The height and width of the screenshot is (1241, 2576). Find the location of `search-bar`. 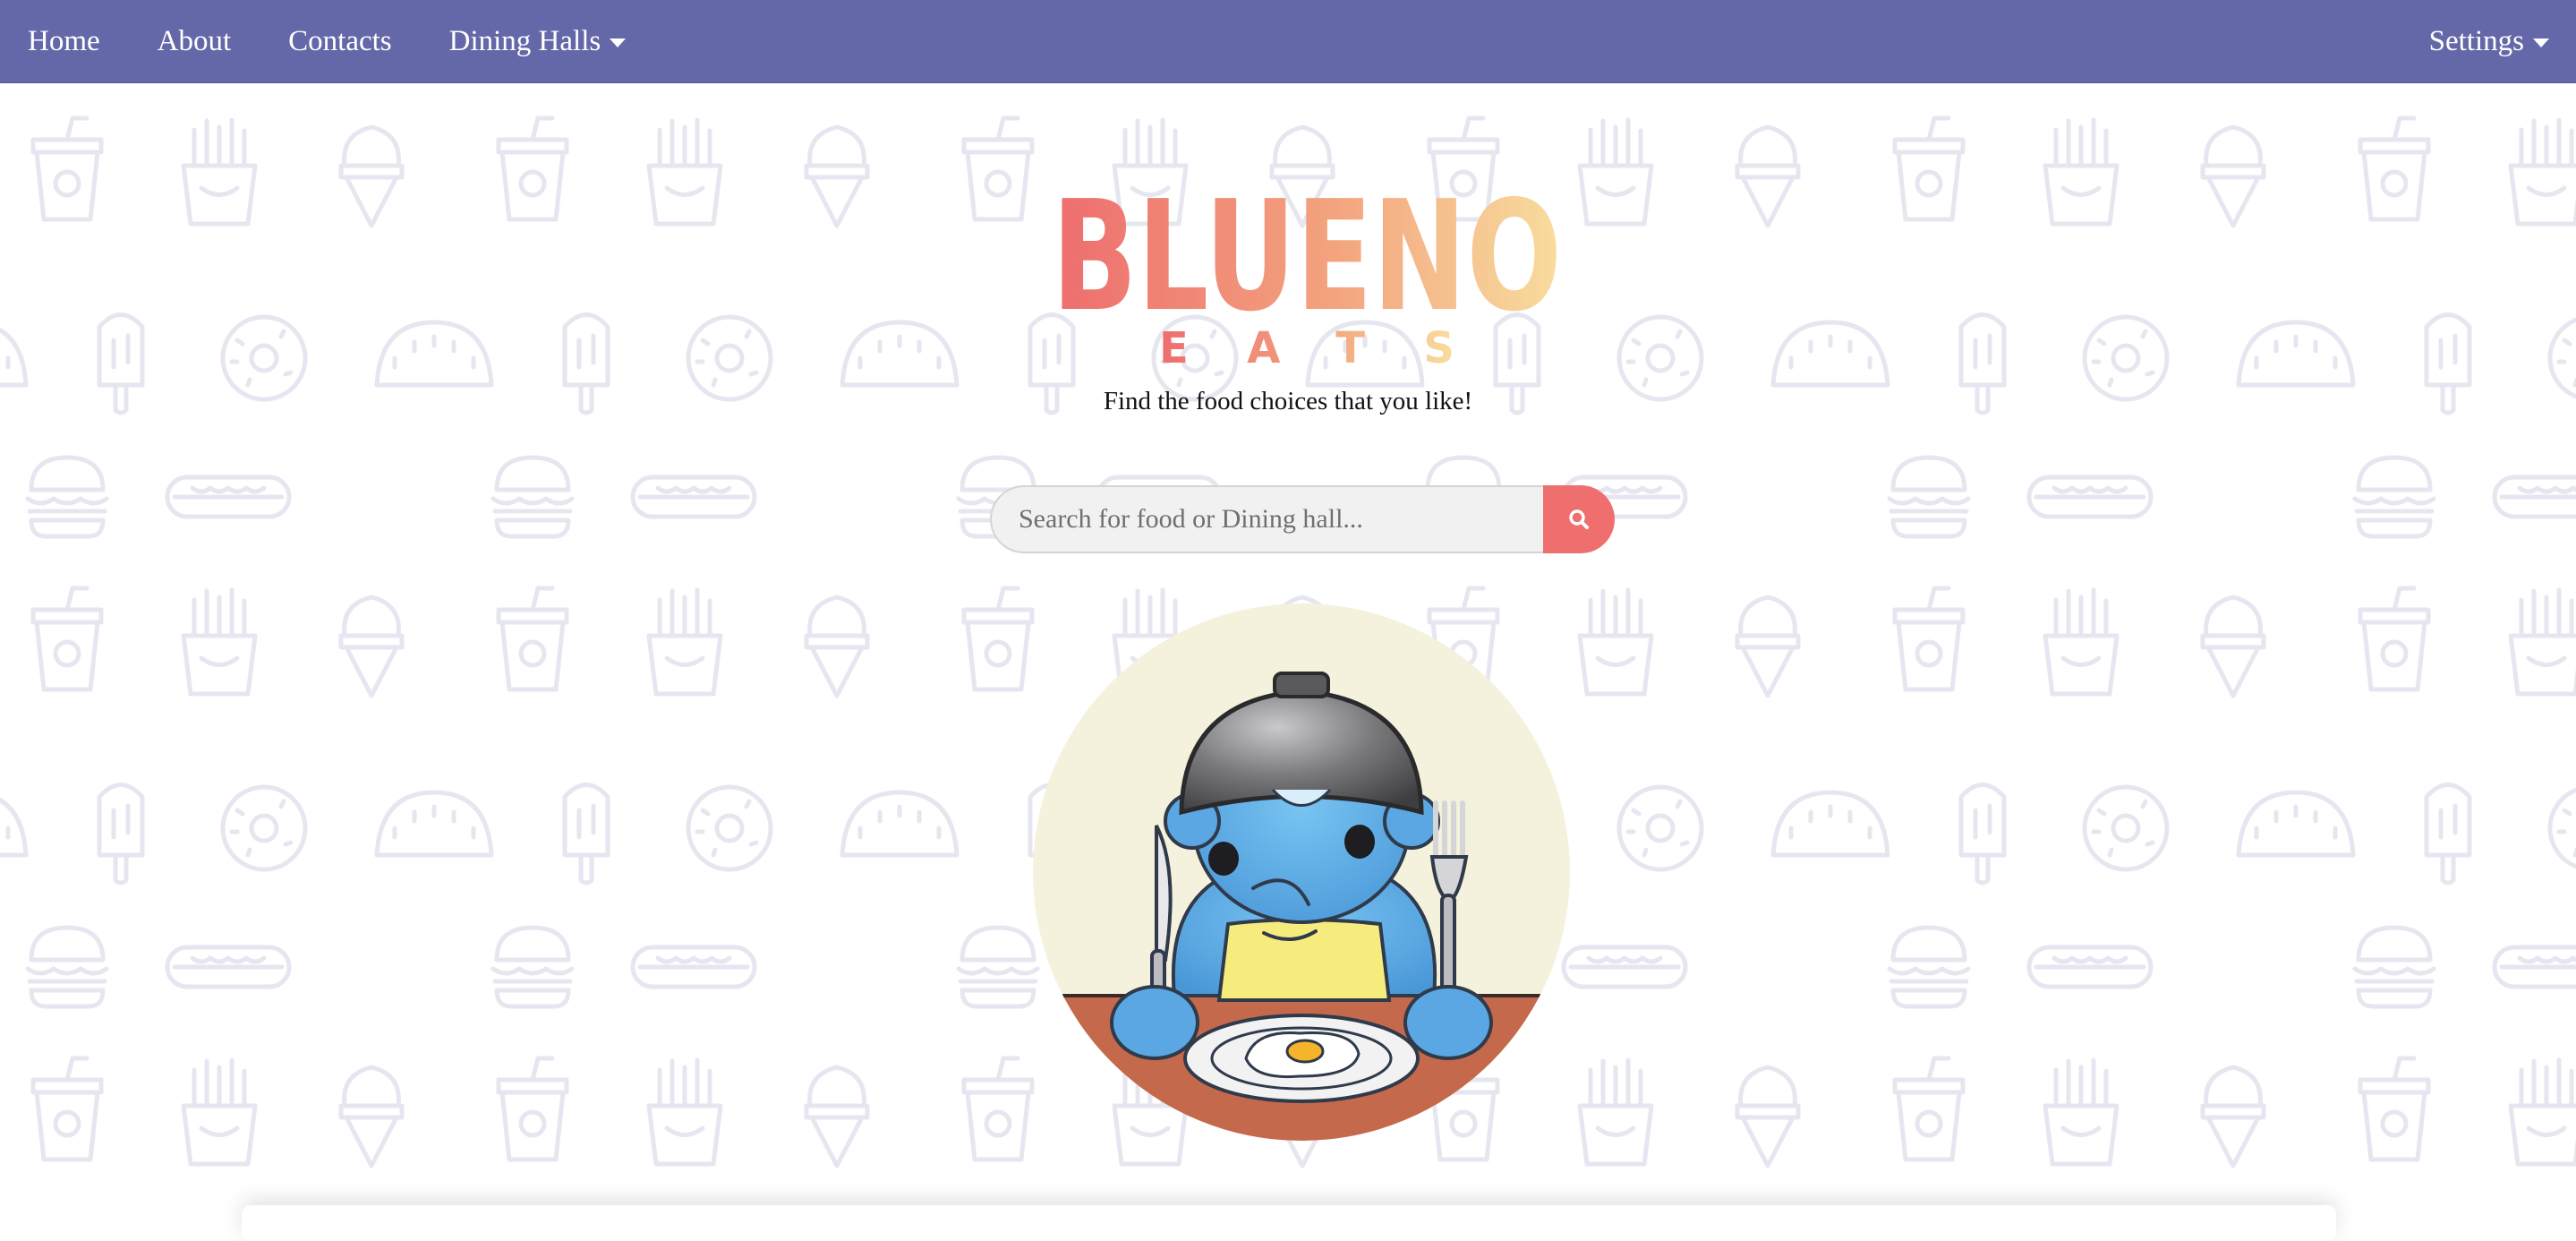

search-bar is located at coordinates (1302, 519).